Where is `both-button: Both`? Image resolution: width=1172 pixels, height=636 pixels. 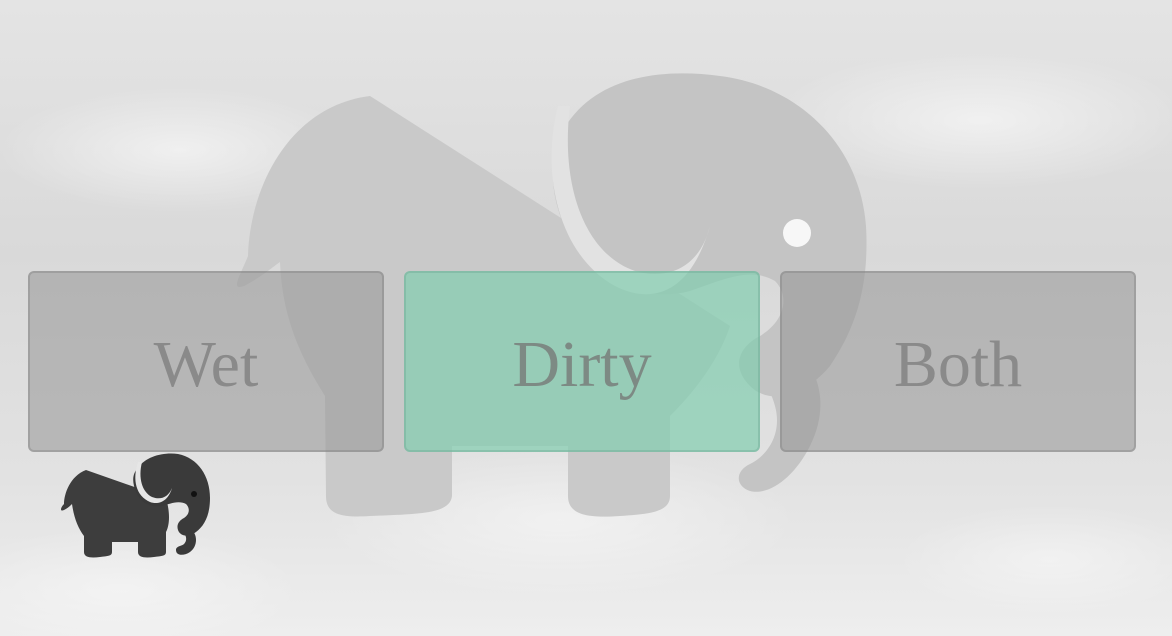
both-button: Both is located at coordinates (958, 361).